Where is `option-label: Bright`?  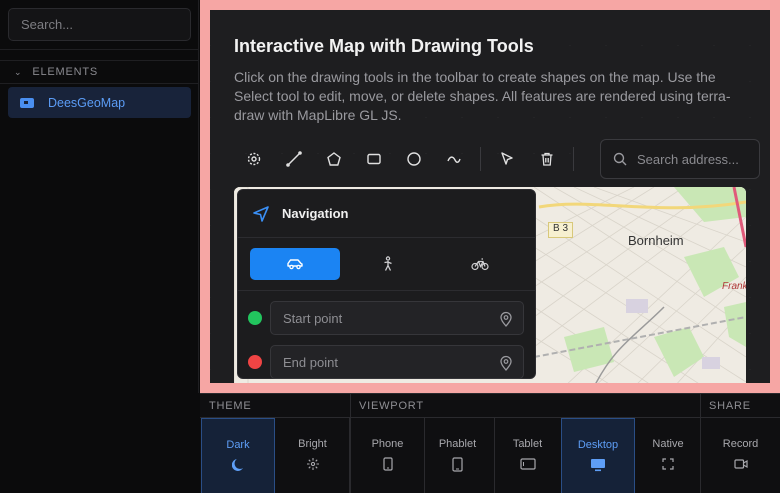 option-label: Bright is located at coordinates (312, 444).